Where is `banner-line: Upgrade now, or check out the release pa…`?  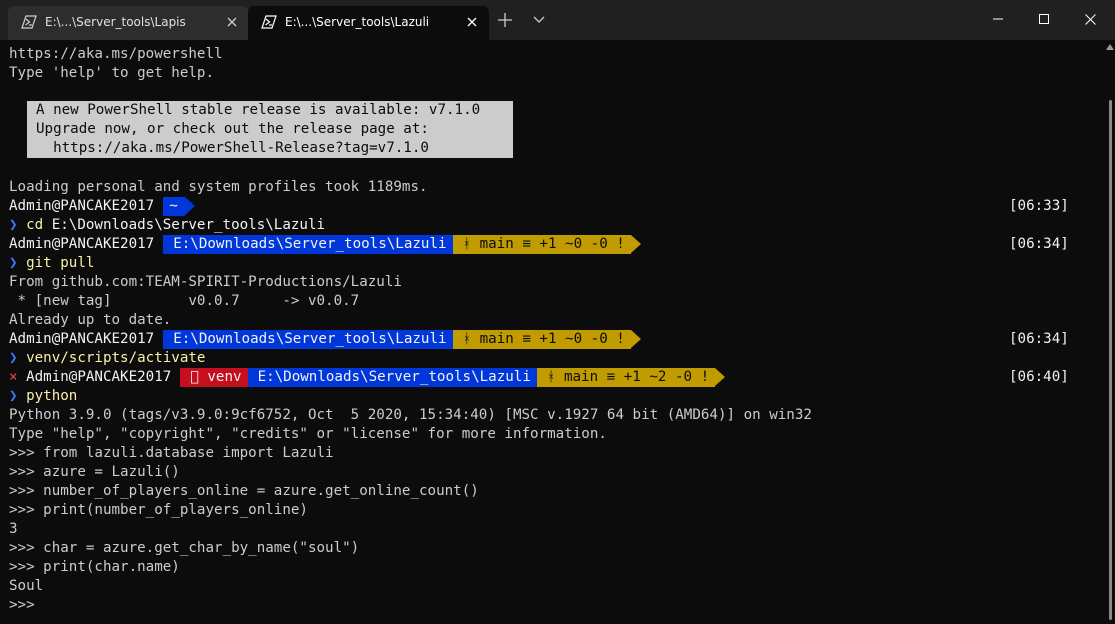 banner-line: Upgrade now, or check out the release pa… is located at coordinates (232, 129).